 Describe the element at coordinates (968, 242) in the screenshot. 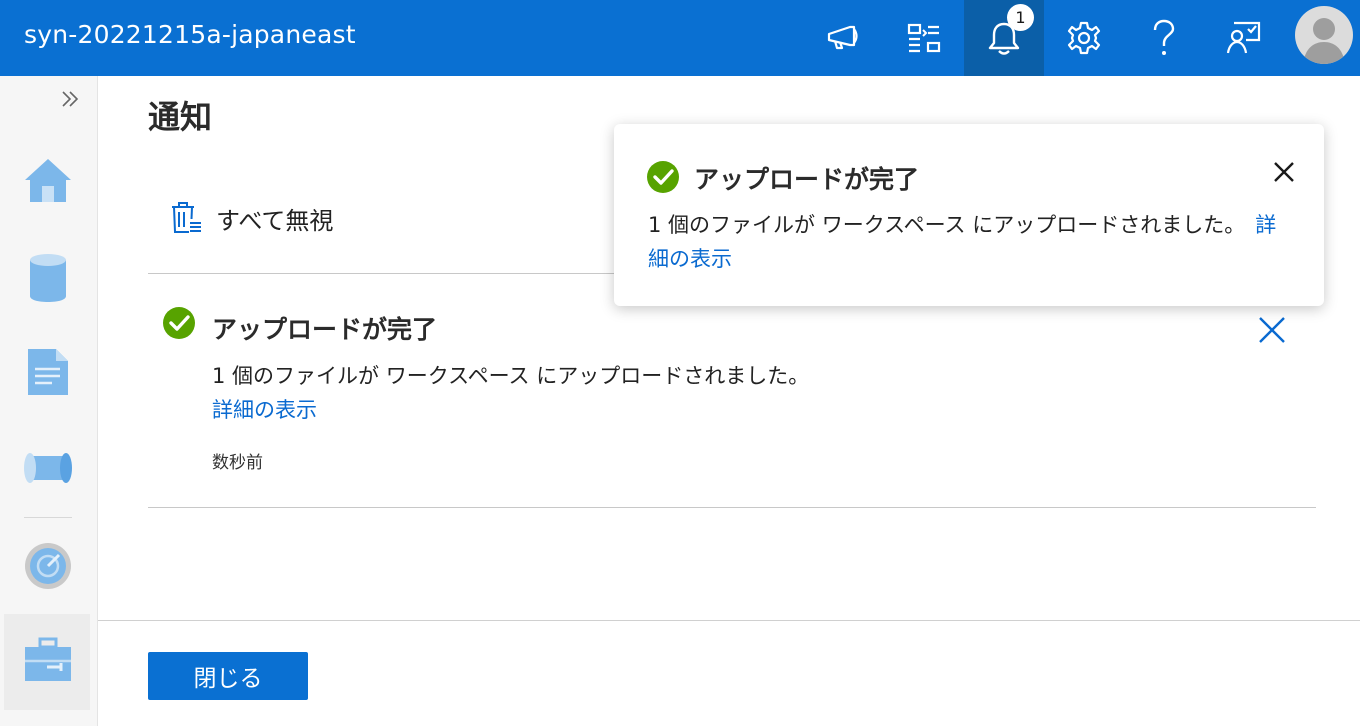

I see `toast-message-block: 1 個のファイルが ワークスペース にアップロードされました。 詳細の表示` at that location.